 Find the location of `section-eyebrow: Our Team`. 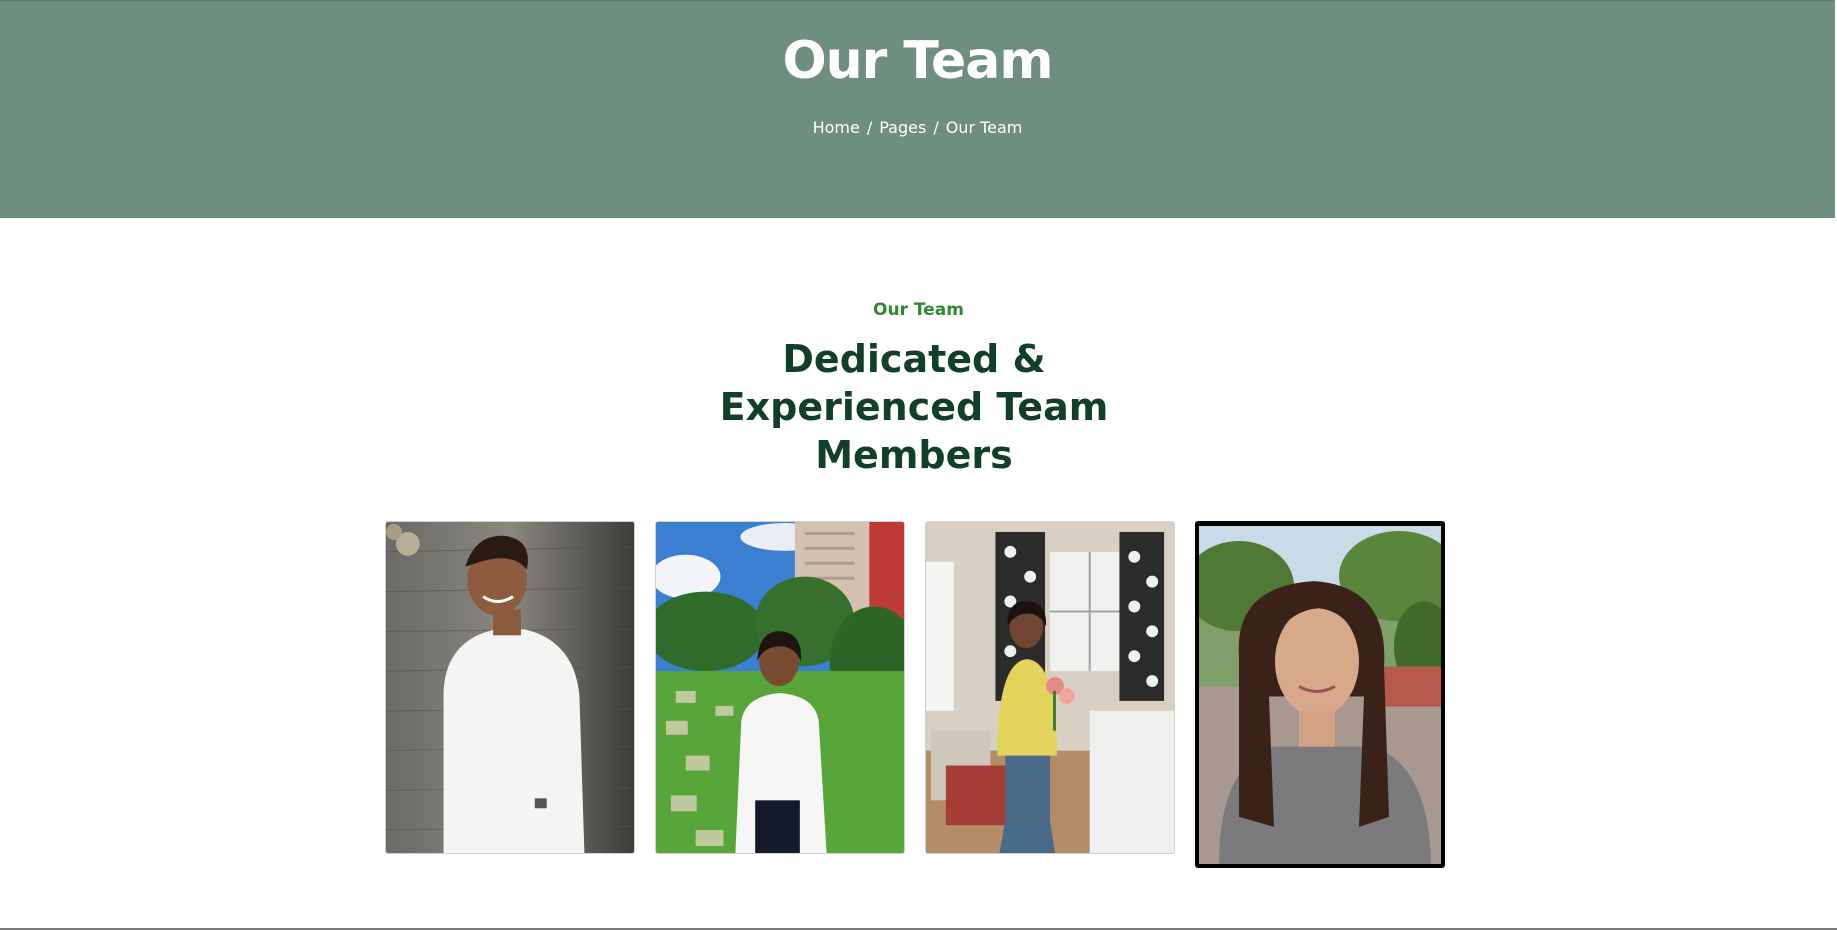

section-eyebrow: Our Team is located at coordinates (918, 310).